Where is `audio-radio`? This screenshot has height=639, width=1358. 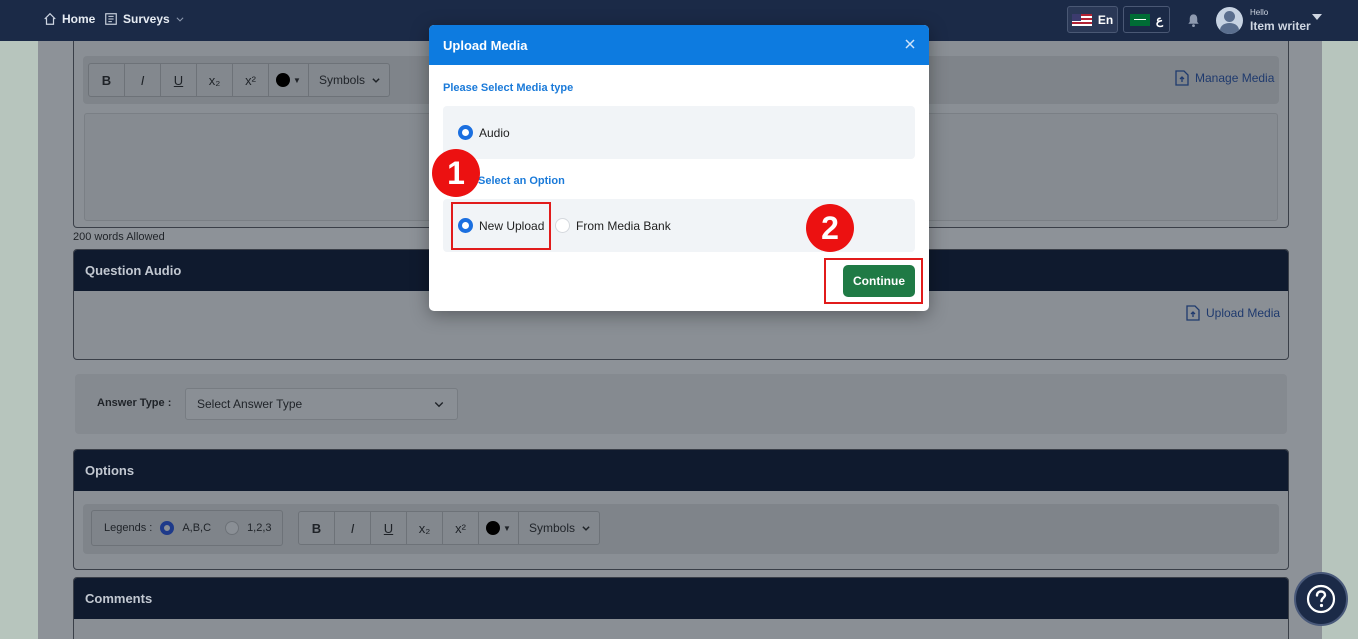
audio-radio is located at coordinates (465, 132).